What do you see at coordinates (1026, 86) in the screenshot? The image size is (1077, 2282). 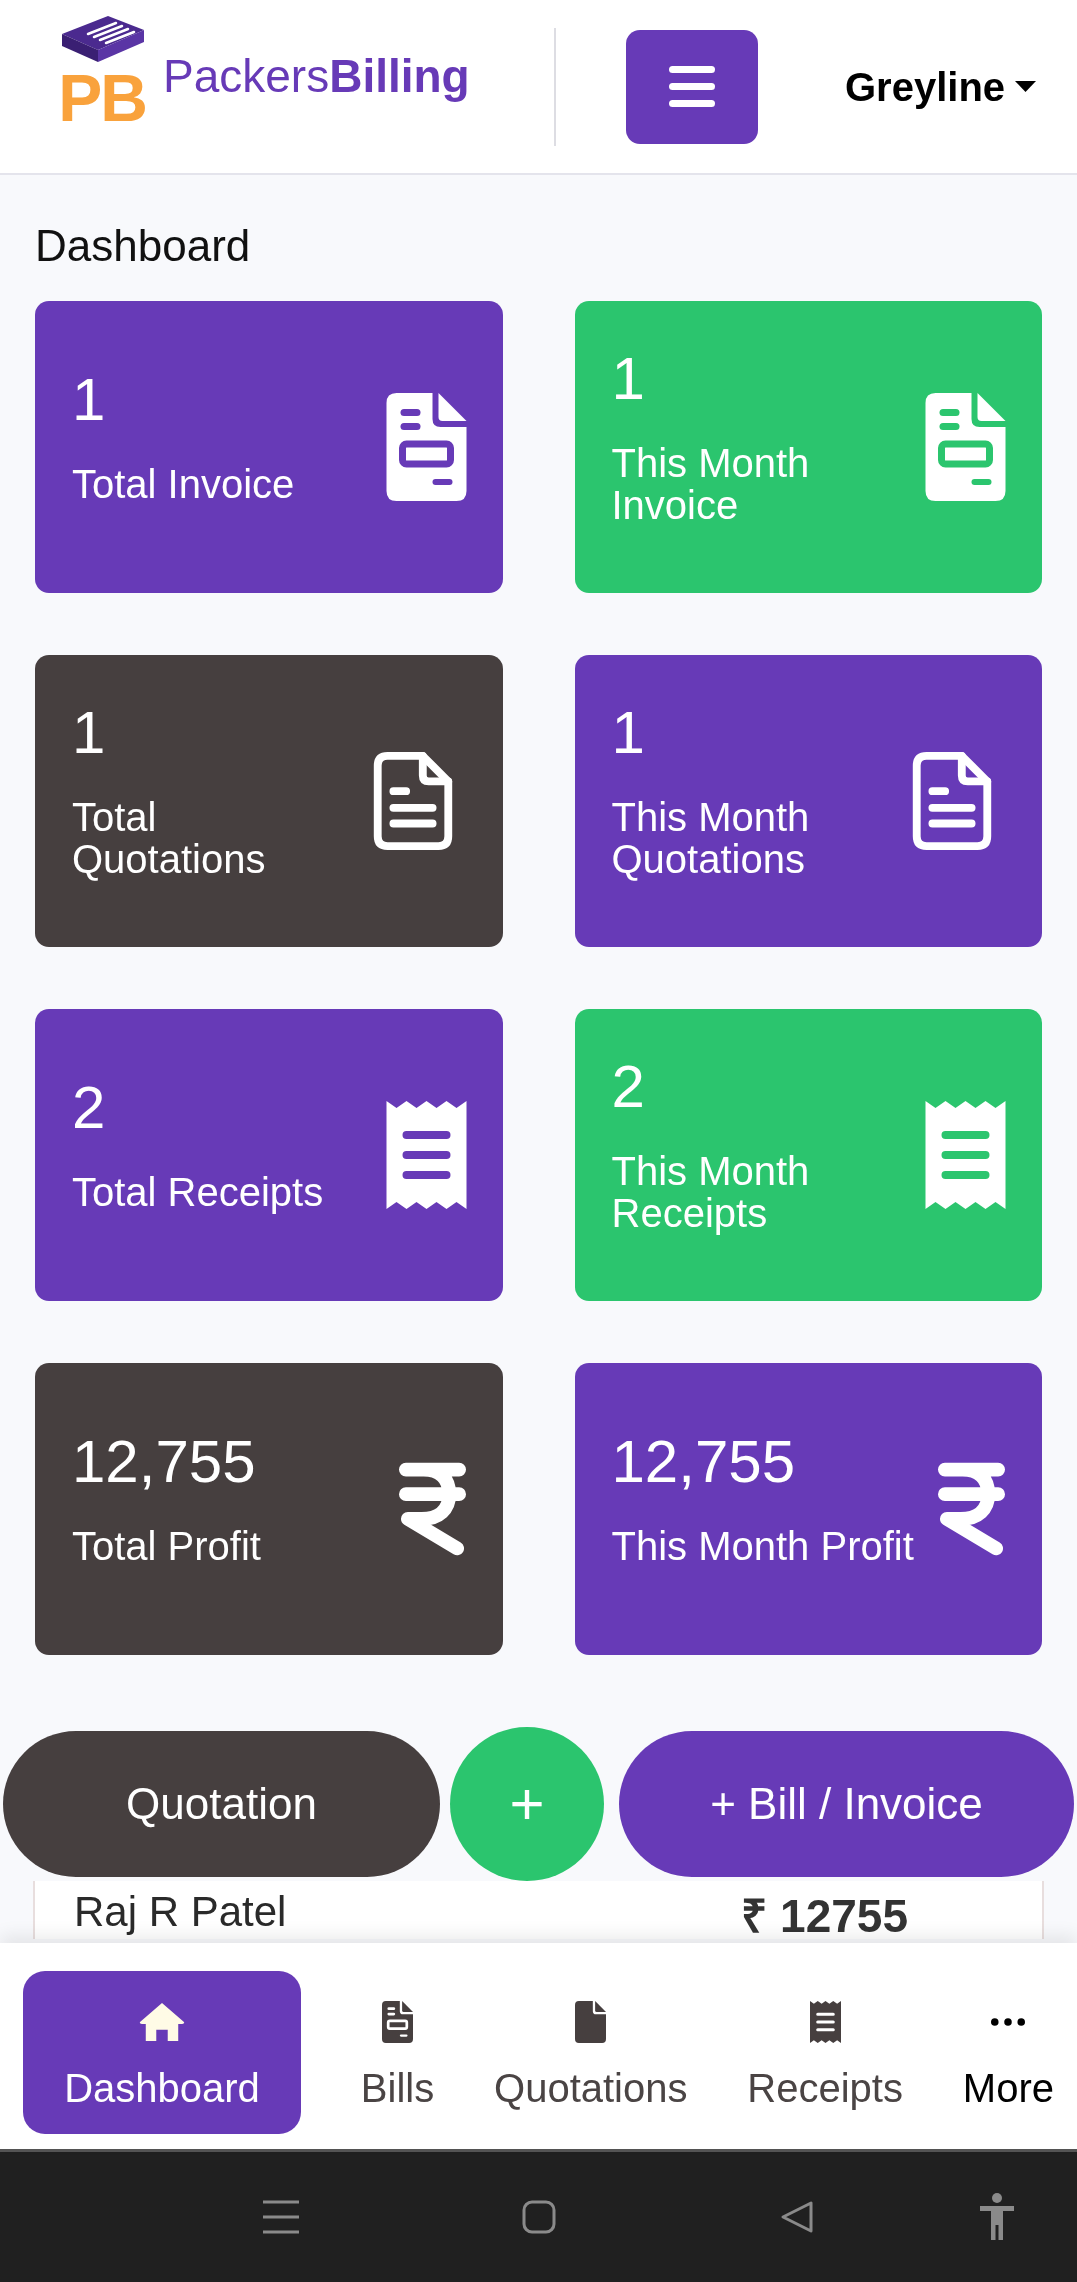 I see `caret-icon` at bounding box center [1026, 86].